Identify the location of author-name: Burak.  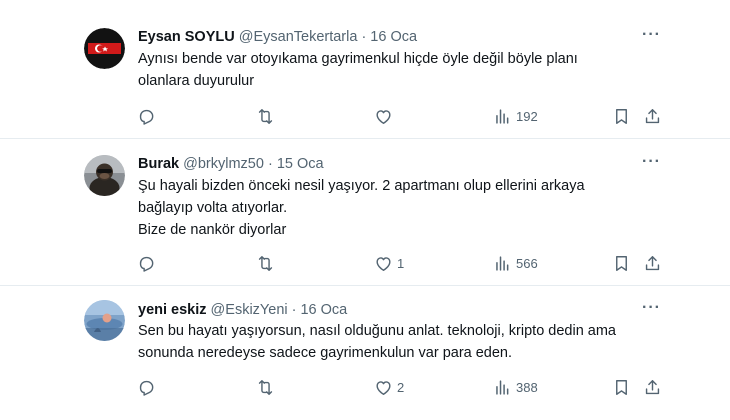
(158, 164).